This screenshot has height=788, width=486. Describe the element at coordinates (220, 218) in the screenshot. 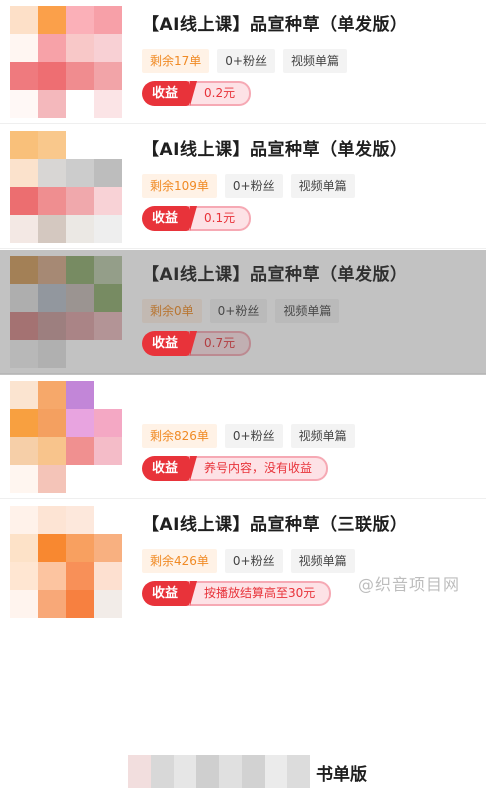

I see `earnings-value: 0.1元` at that location.